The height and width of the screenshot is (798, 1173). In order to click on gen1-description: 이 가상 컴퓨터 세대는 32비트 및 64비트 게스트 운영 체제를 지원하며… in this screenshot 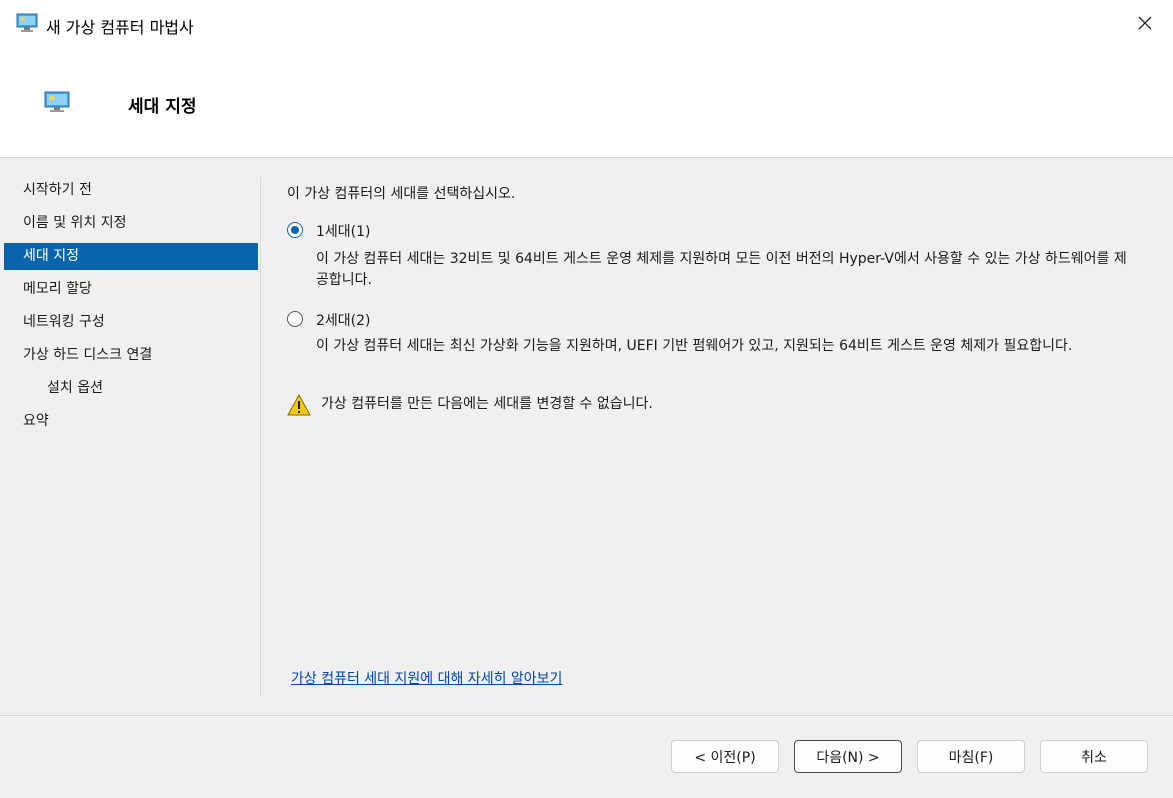, I will do `click(721, 269)`.